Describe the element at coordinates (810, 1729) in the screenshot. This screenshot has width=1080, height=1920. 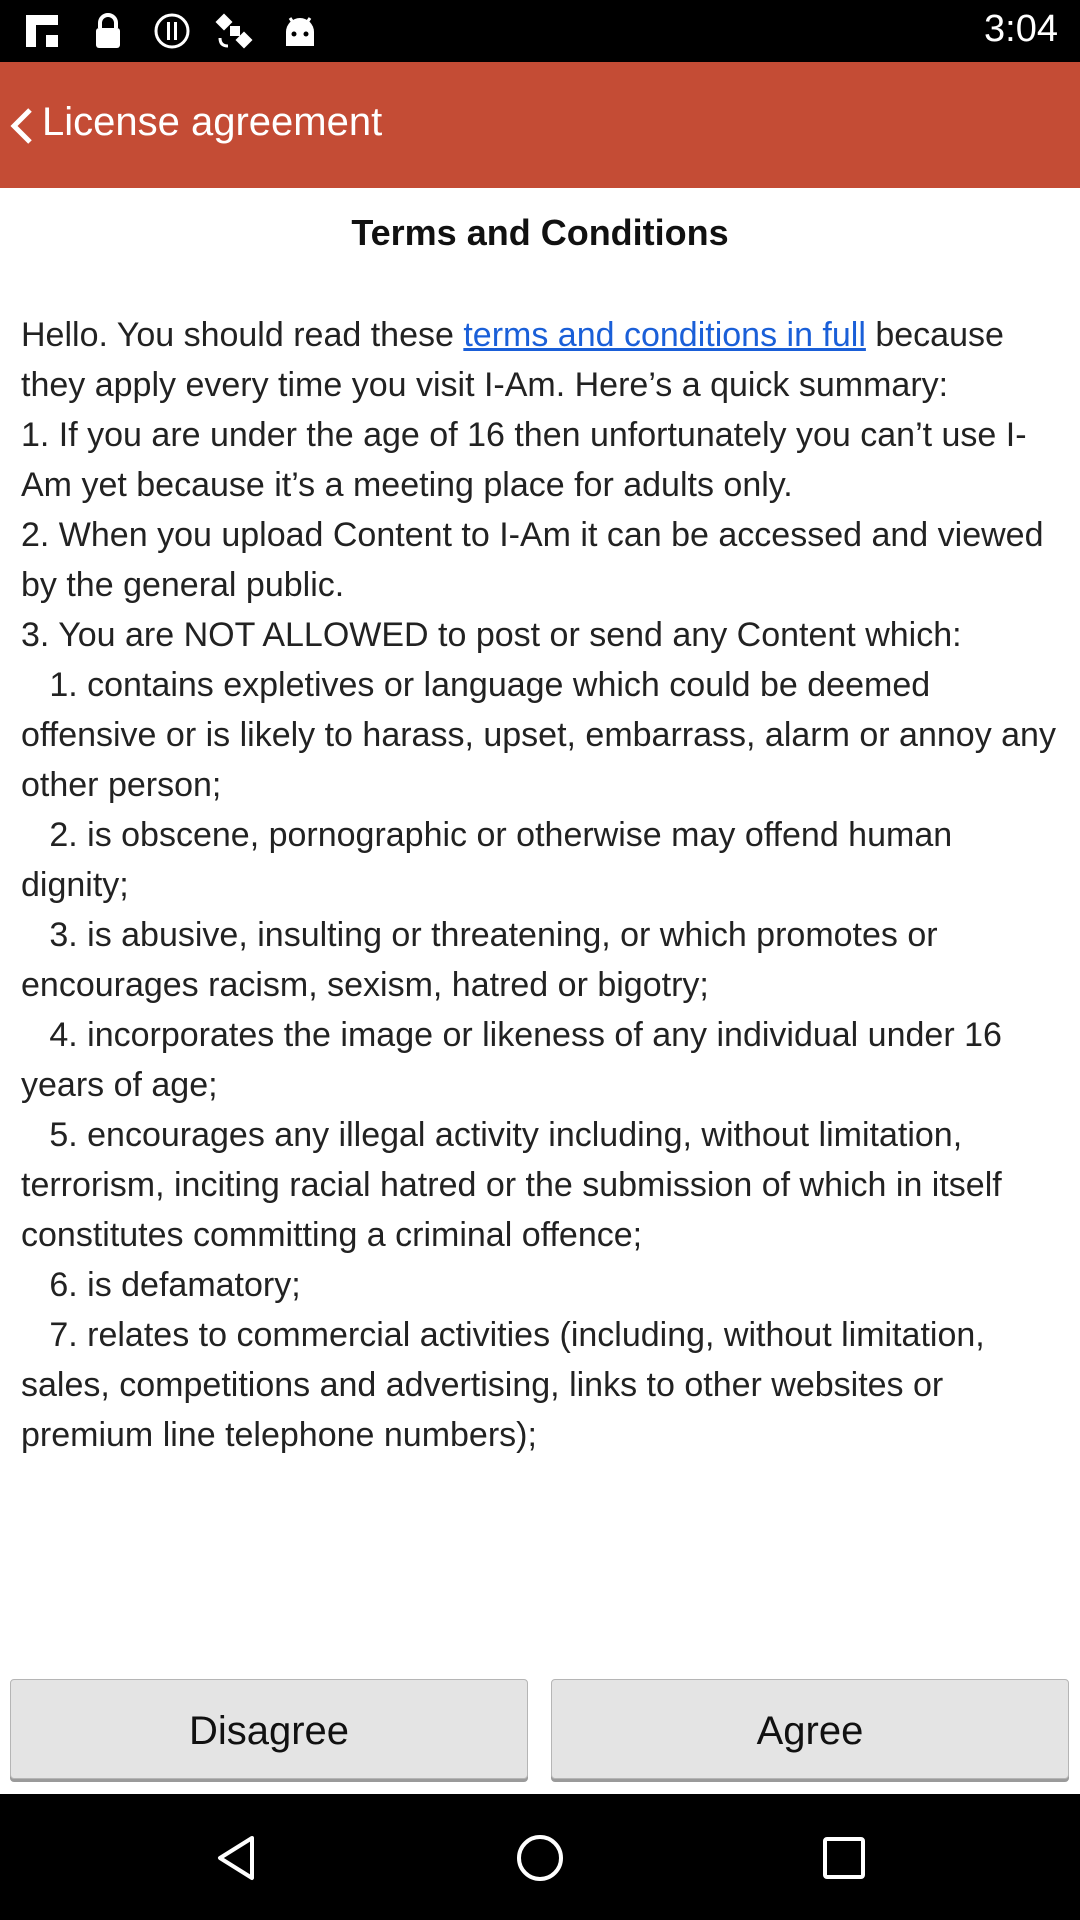
I see `agree-button: Agree` at that location.